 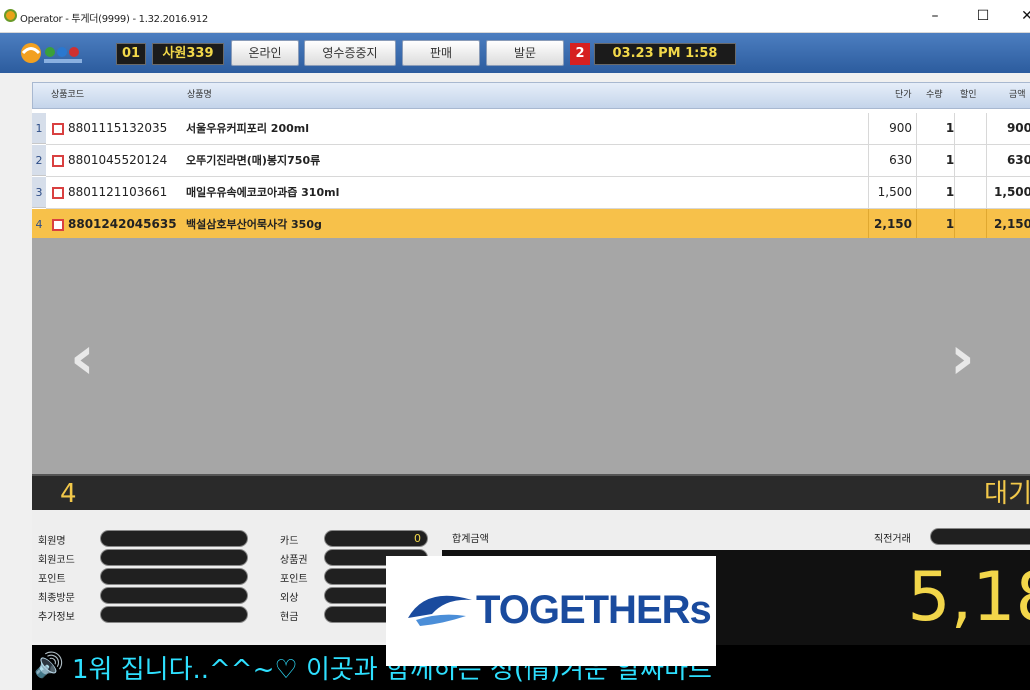 I want to click on overlay-brand: TOGETHERs, so click(x=594, y=610).